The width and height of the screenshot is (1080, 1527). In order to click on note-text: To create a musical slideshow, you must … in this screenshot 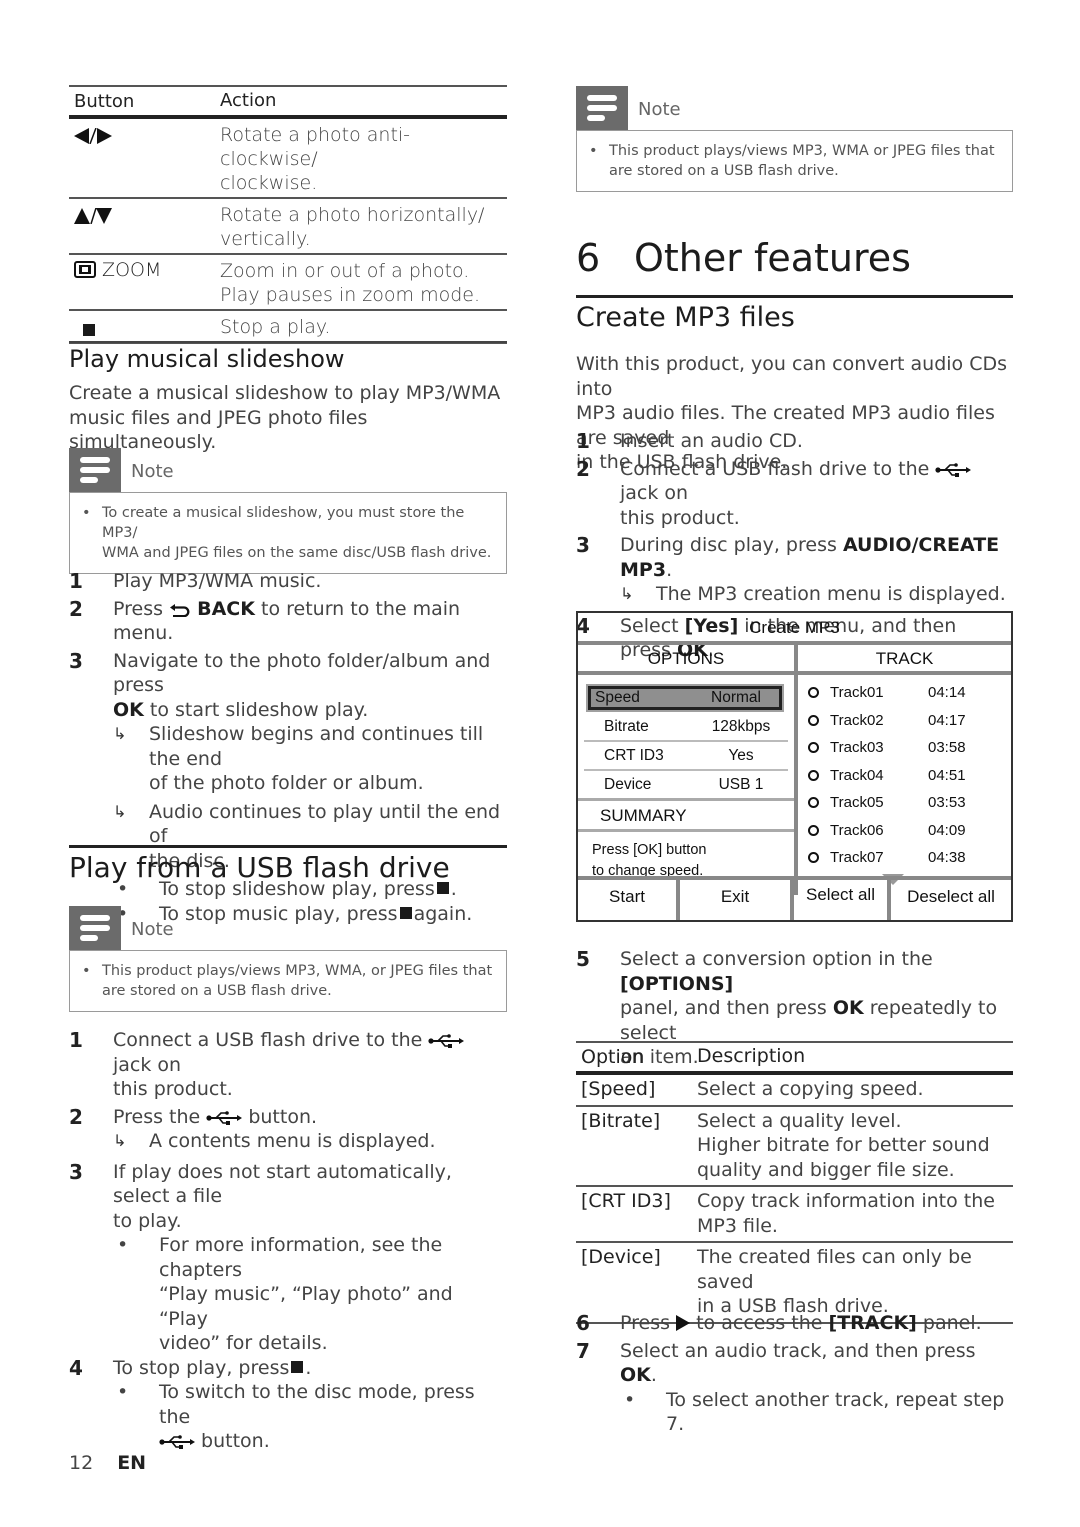, I will do `click(283, 523)`.